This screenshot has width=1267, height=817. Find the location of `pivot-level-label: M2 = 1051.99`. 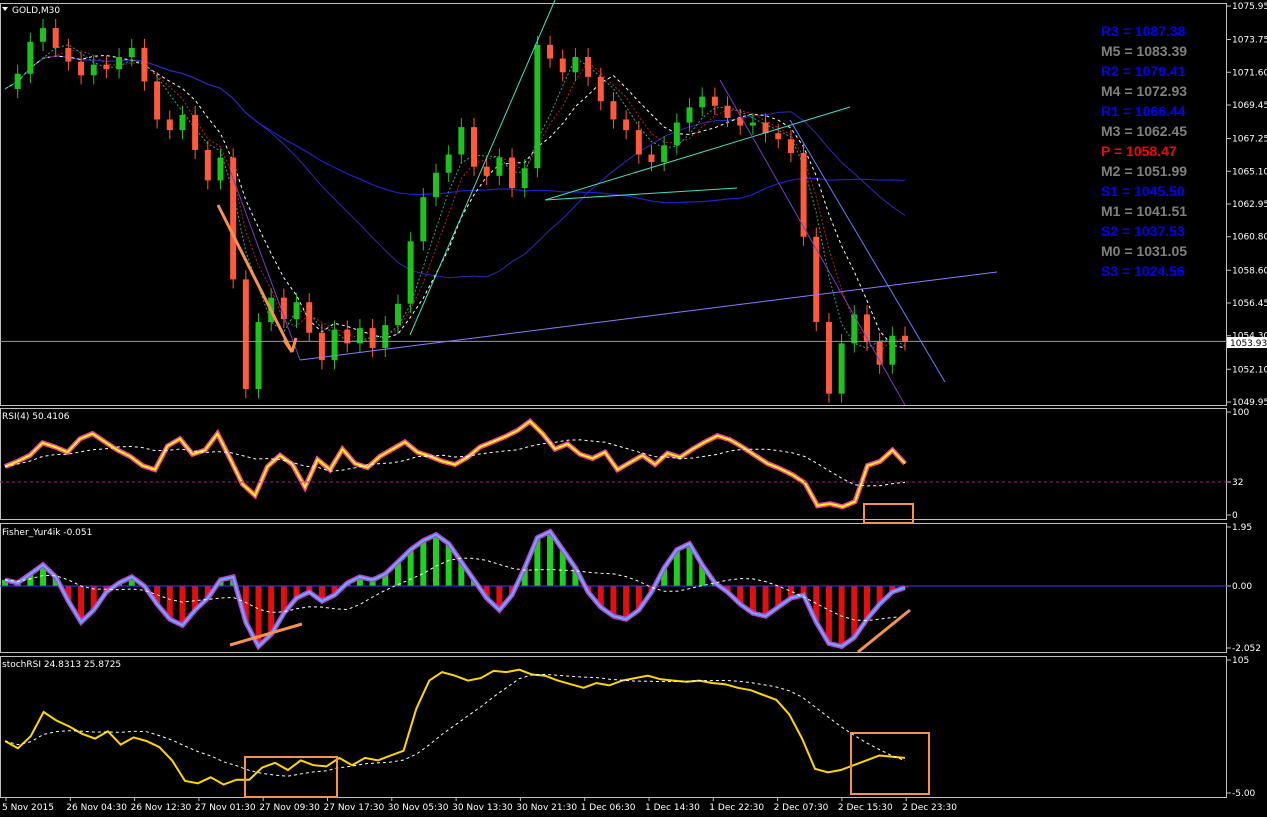

pivot-level-label: M2 = 1051.99 is located at coordinates (1144, 171).